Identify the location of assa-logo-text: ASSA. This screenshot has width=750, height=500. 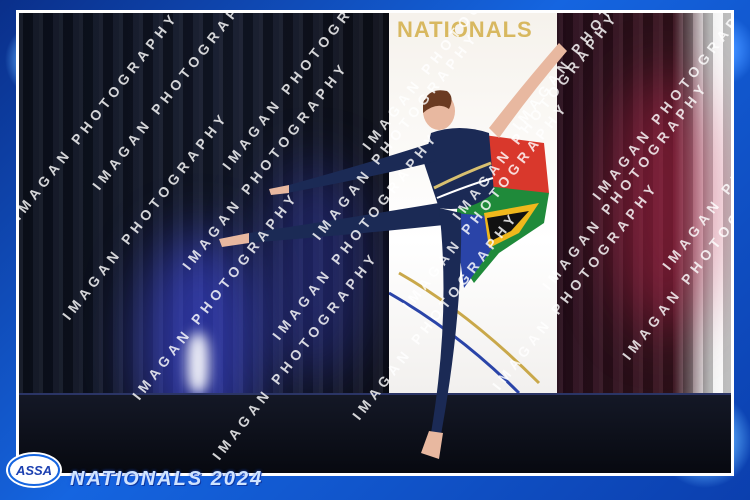
(33, 470).